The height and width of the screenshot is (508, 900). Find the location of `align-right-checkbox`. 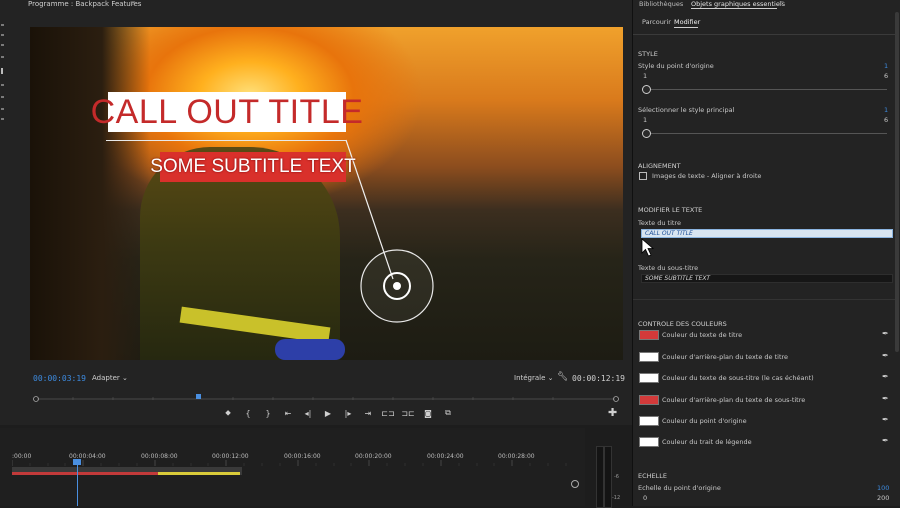

align-right-checkbox is located at coordinates (643, 176).